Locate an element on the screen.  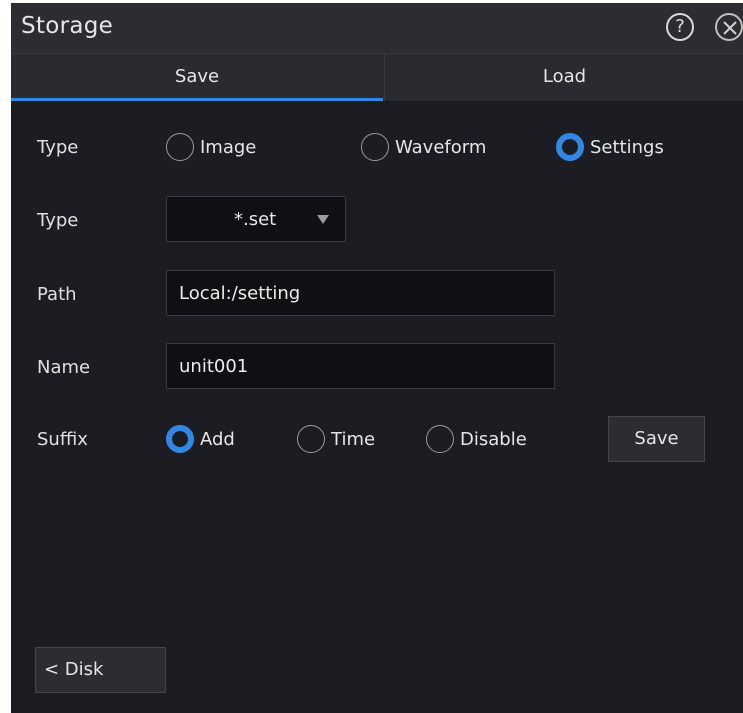
name-field: unit001 is located at coordinates (360, 366).